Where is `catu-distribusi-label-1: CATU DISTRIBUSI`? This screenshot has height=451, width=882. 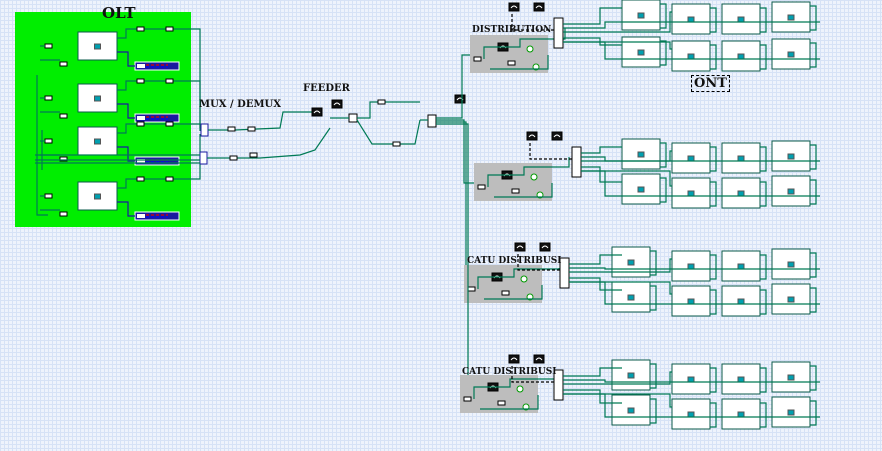
catu-distribusi-label-1: CATU DISTRIBUSI is located at coordinates (514, 261).